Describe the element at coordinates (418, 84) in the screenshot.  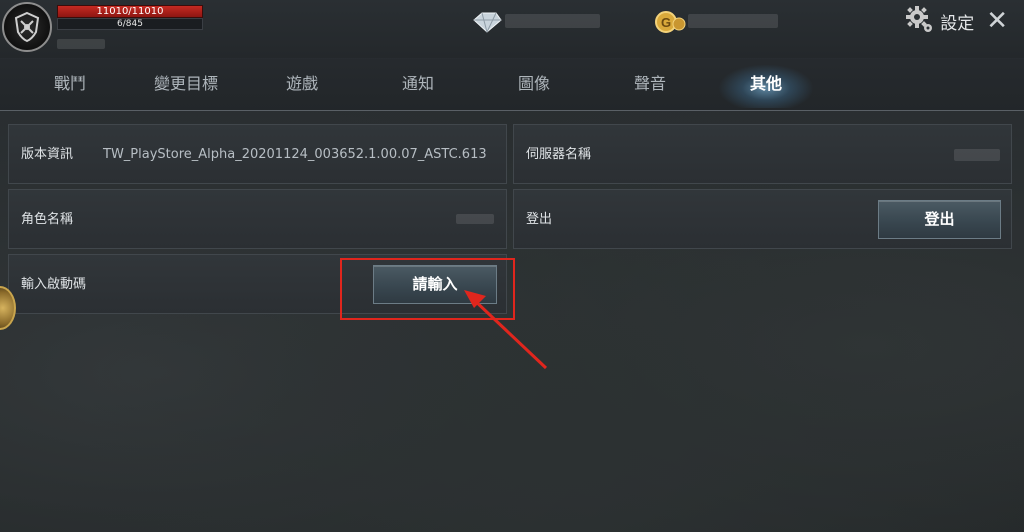
I see `tab-notification: 通知` at that location.